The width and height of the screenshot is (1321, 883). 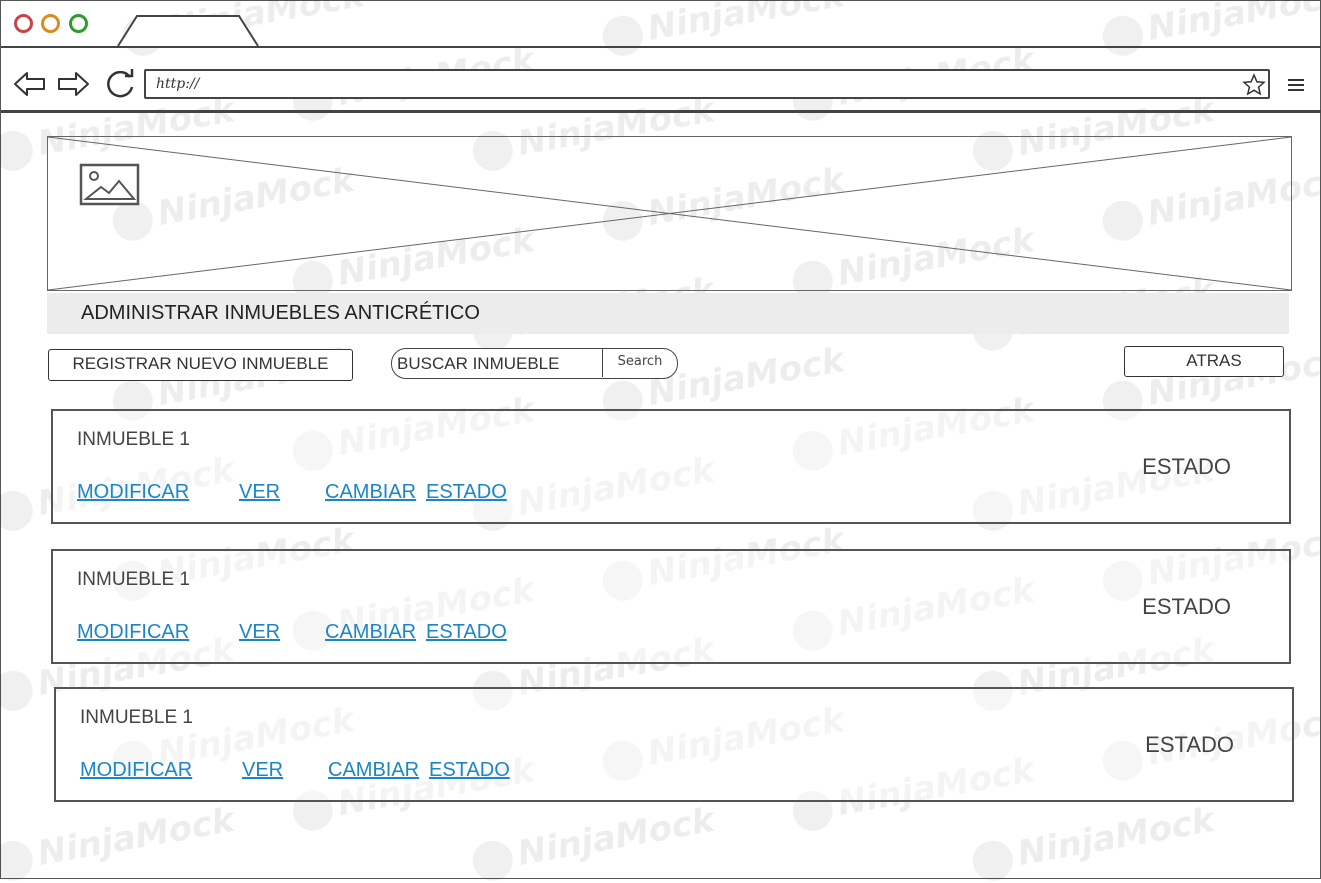 What do you see at coordinates (78, 23) in the screenshot?
I see `maximize-window-button` at bounding box center [78, 23].